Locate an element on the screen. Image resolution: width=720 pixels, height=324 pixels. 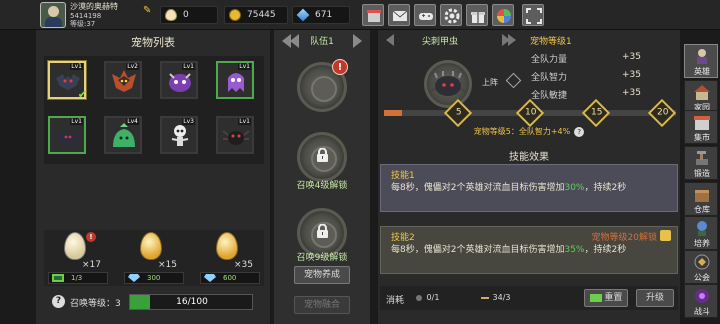
mail-icon is located at coordinates (400, 15).